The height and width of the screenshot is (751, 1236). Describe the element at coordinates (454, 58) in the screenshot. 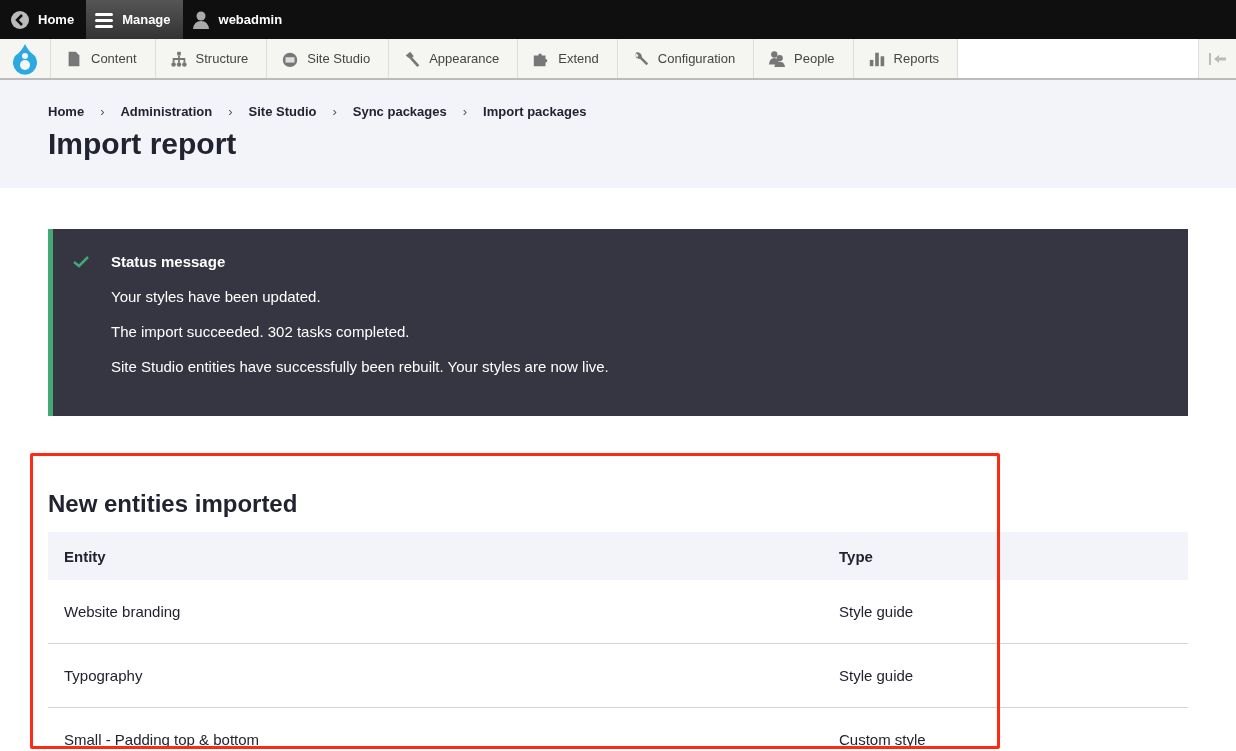

I see `admin-menu-item: Appearance` at that location.